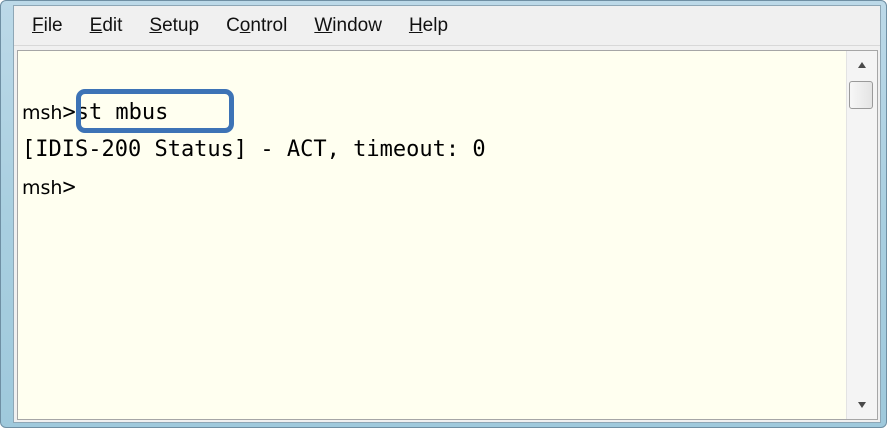  What do you see at coordinates (233, 25) in the screenshot?
I see `menu-control-prefix: C` at bounding box center [233, 25].